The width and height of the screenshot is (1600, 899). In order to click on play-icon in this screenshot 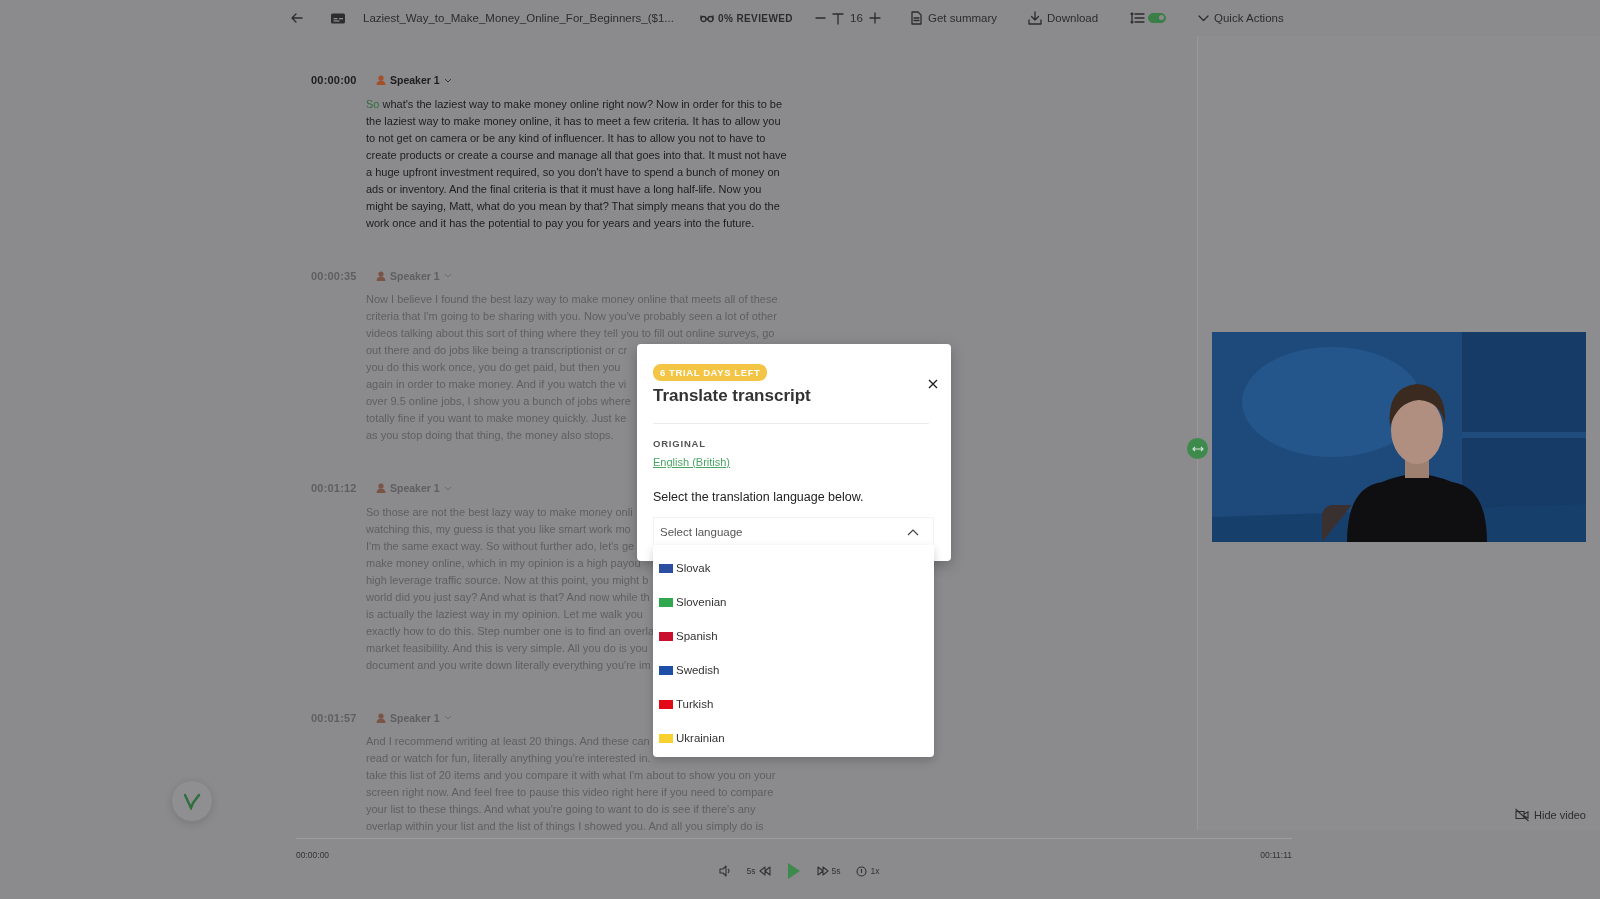, I will do `click(793, 871)`.